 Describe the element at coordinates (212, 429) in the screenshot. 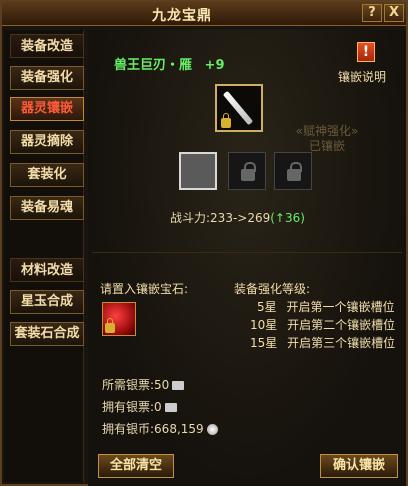

I see `silver-coin-icon` at that location.